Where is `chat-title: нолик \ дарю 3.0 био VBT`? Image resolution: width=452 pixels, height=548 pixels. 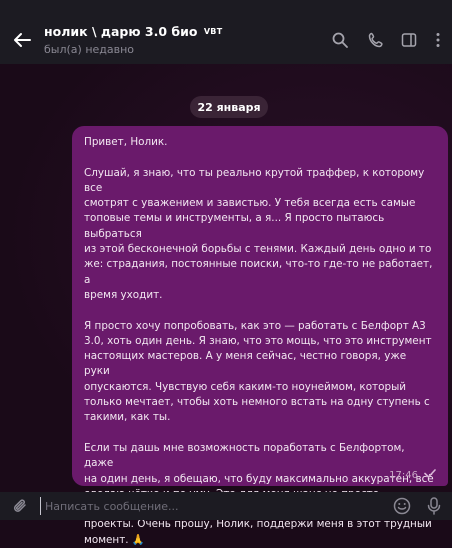
chat-title: нолик \ дарю 3.0 био VBT is located at coordinates (133, 31).